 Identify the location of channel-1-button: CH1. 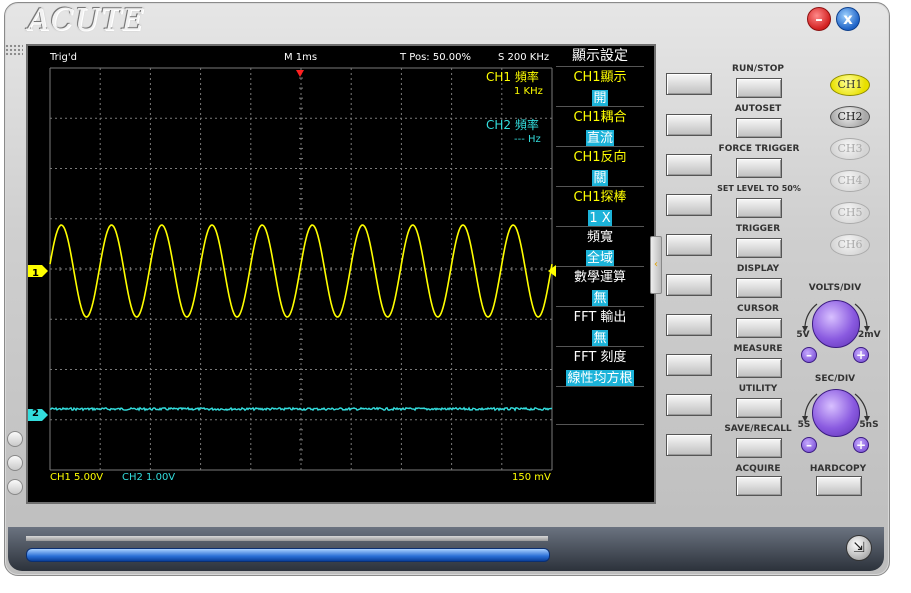
(850, 85).